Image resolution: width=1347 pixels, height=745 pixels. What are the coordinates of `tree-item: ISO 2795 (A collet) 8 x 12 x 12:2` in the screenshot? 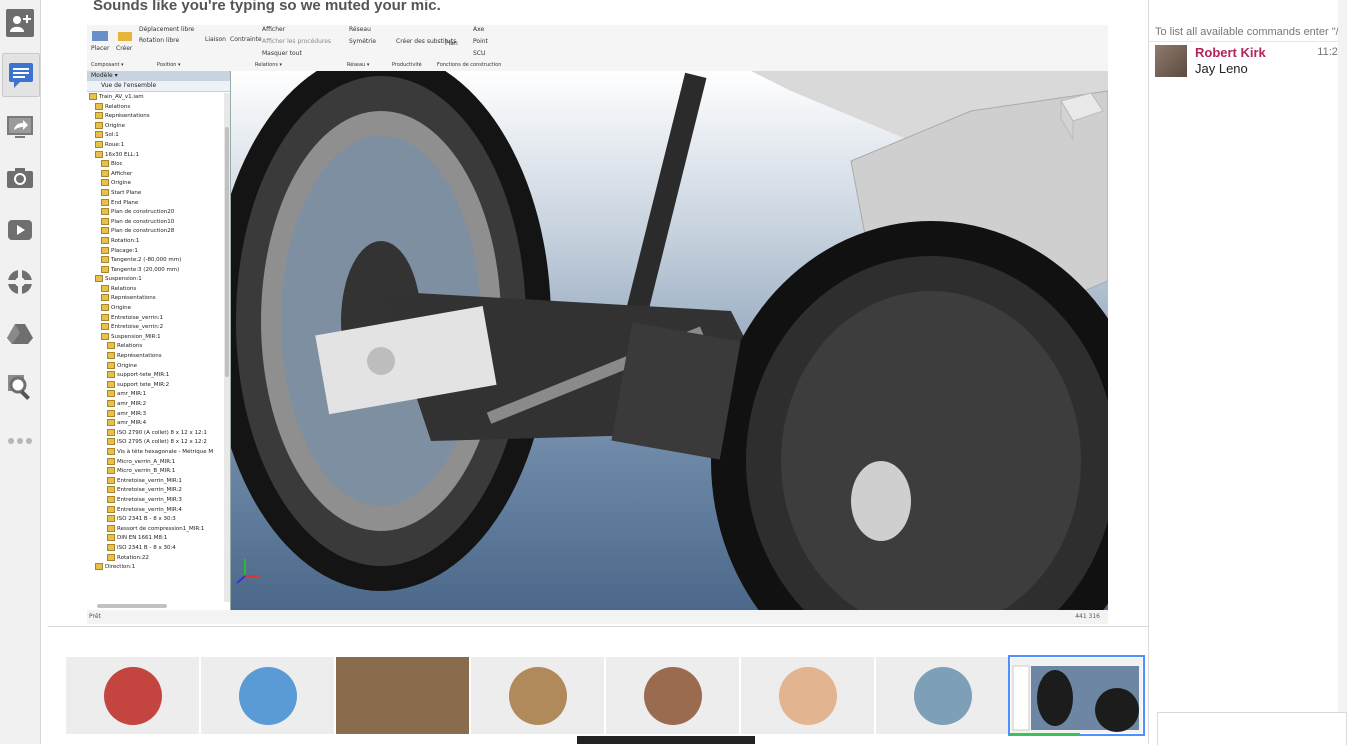 It's located at (155, 443).